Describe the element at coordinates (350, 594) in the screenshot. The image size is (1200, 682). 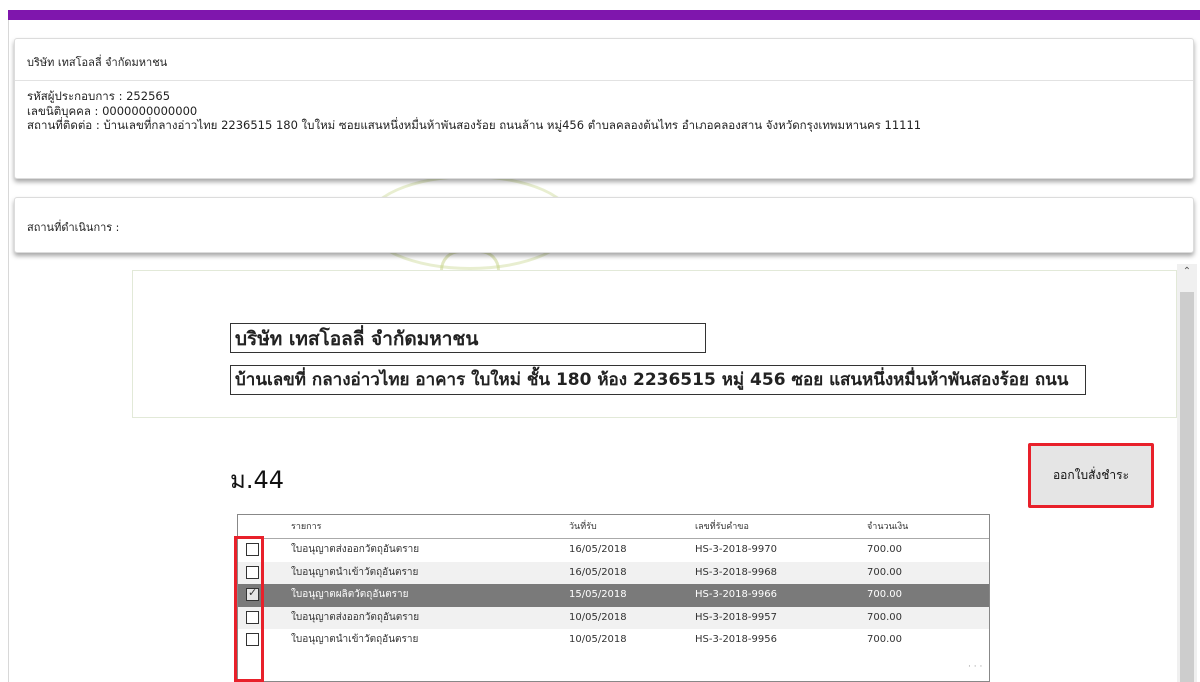
I see `row-item: ใบอนุญาตผลิตวัตถุอันตราย` at that location.